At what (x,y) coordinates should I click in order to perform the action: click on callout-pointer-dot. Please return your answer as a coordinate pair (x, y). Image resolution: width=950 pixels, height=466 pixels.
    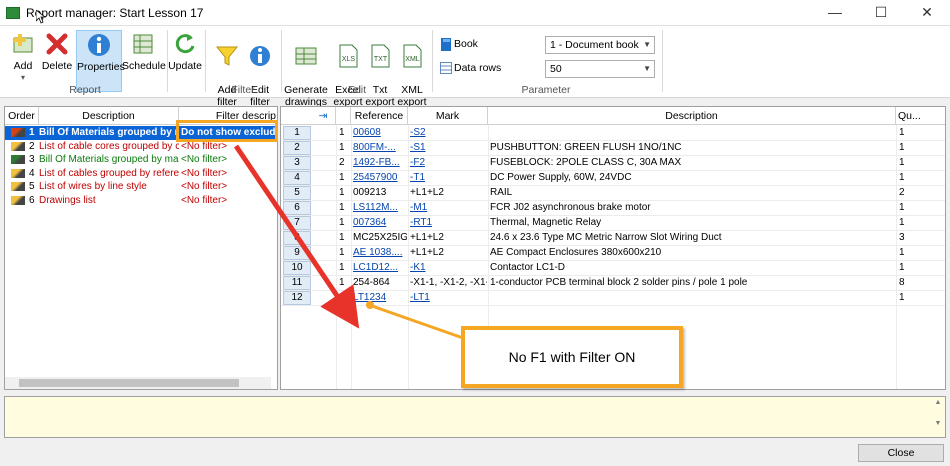
    Looking at the image, I should click on (370, 305).